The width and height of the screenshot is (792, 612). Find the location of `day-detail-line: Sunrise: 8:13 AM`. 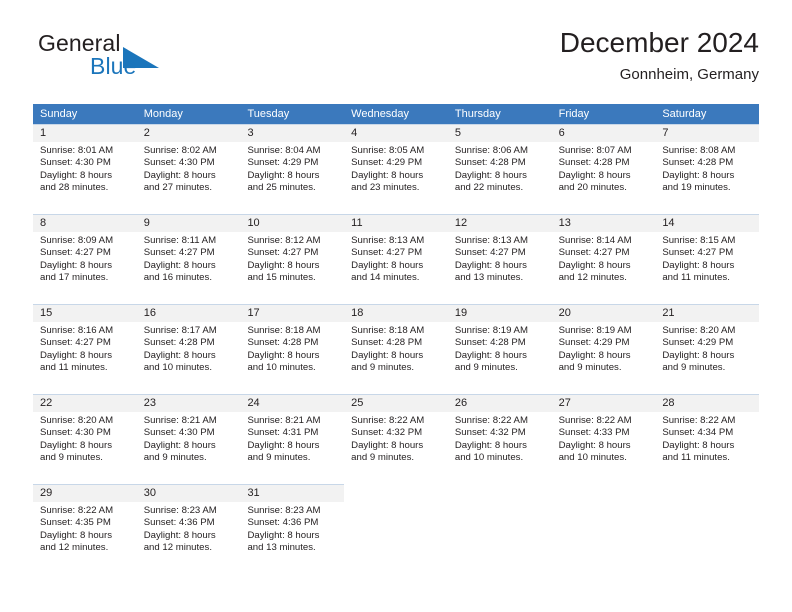

day-detail-line: Sunrise: 8:13 AM is located at coordinates (388, 240).